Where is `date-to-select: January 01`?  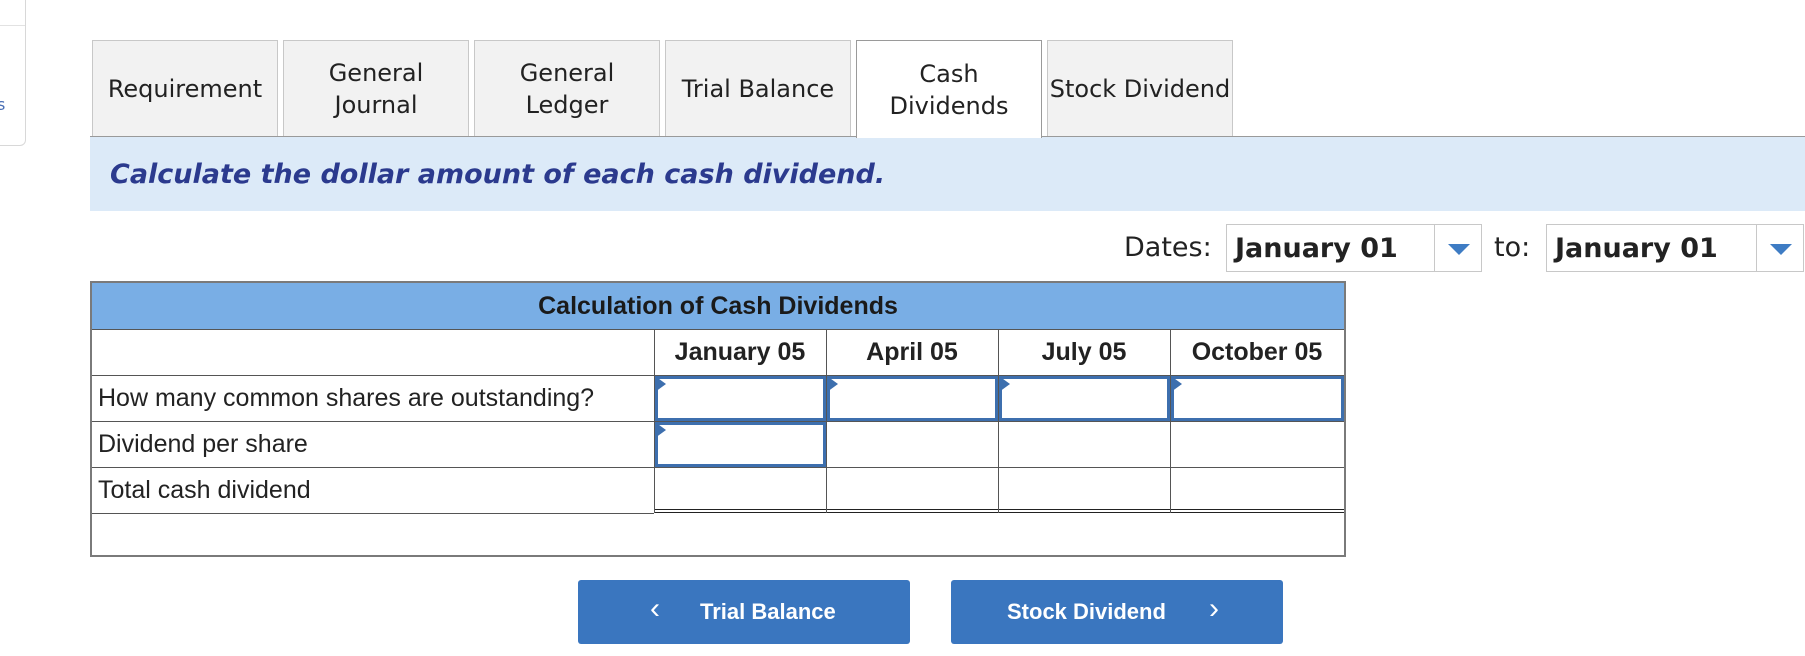
date-to-select: January 01 is located at coordinates (1675, 248).